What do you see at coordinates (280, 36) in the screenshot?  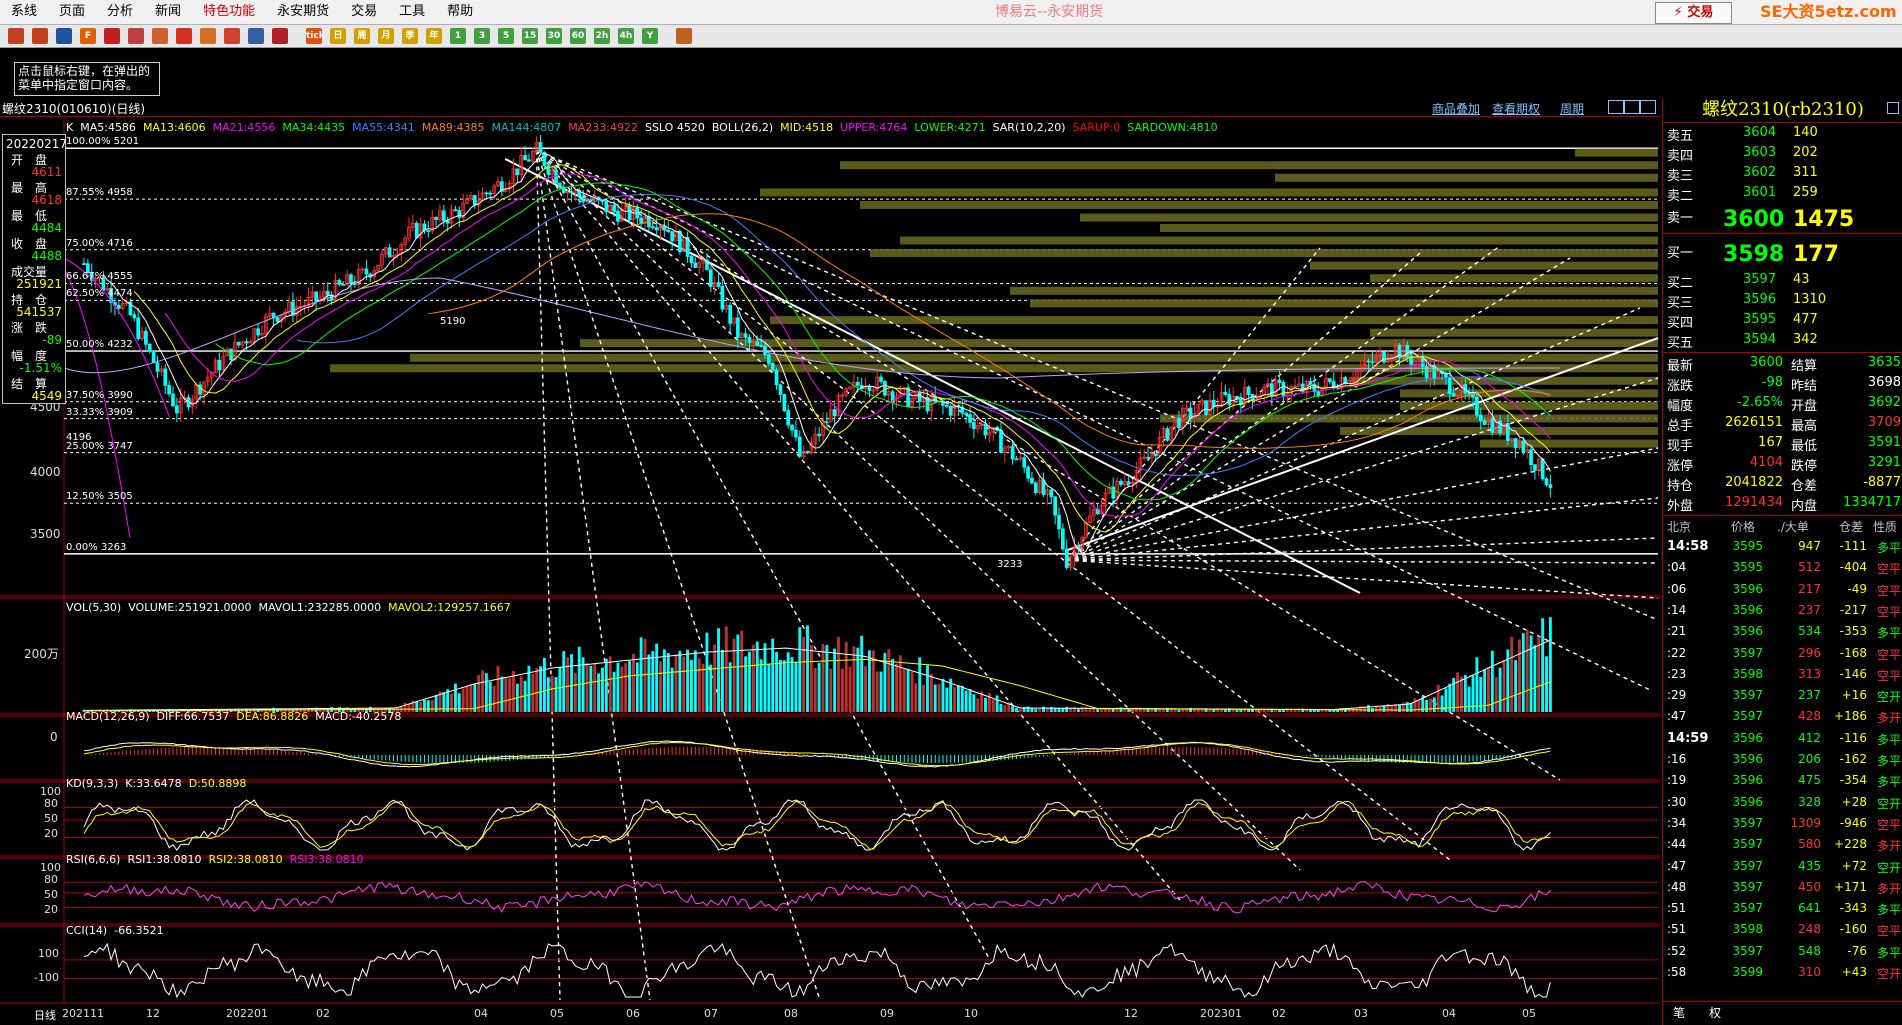 I see `kline-icon` at bounding box center [280, 36].